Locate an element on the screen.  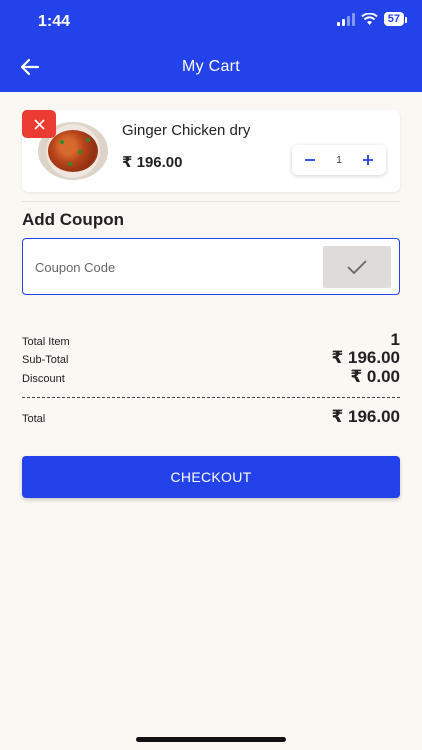
subtotal-label: Sub-Total is located at coordinates (45, 360).